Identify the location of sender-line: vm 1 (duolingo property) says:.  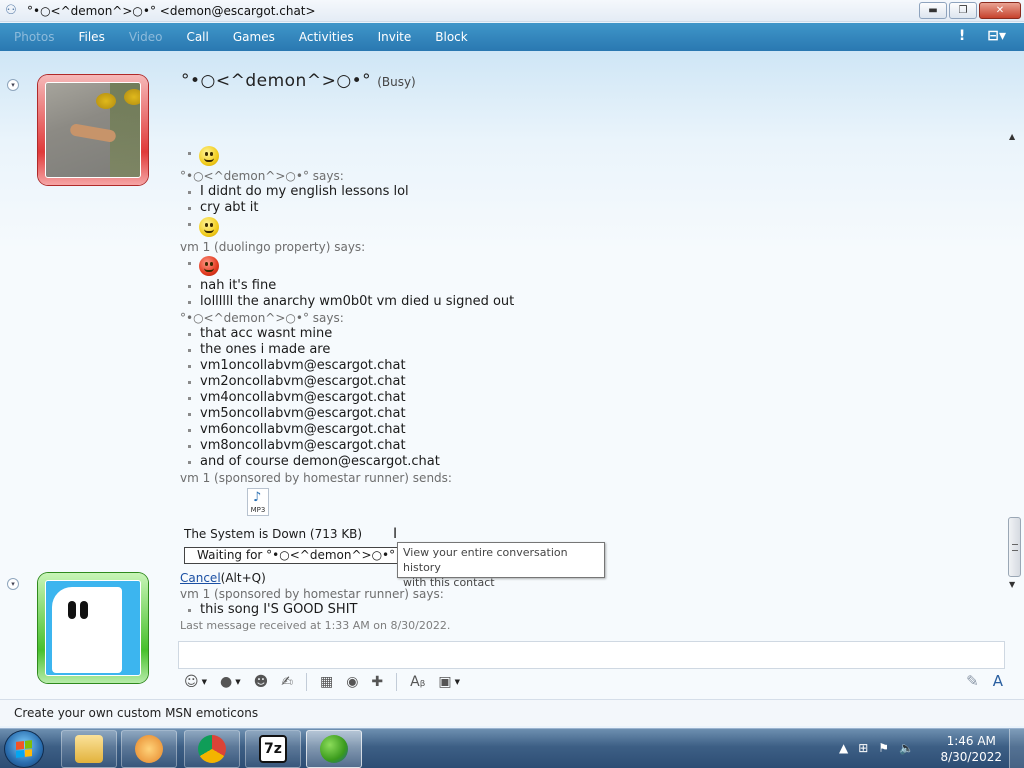
(273, 247).